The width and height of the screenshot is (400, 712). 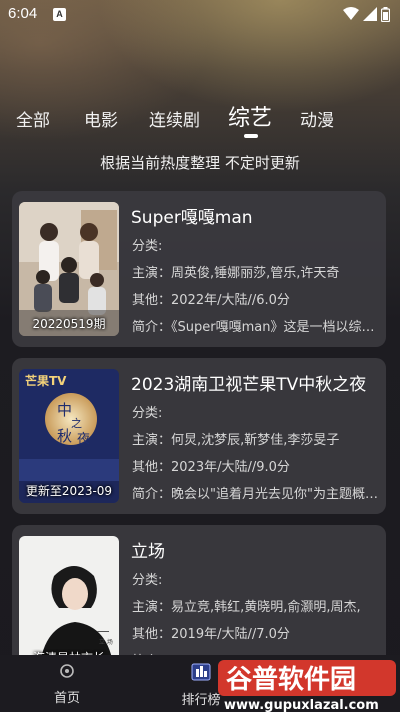 What do you see at coordinates (249, 385) in the screenshot?
I see `show-title: 2023湖南卫视芒果TV中秋之夜` at bounding box center [249, 385].